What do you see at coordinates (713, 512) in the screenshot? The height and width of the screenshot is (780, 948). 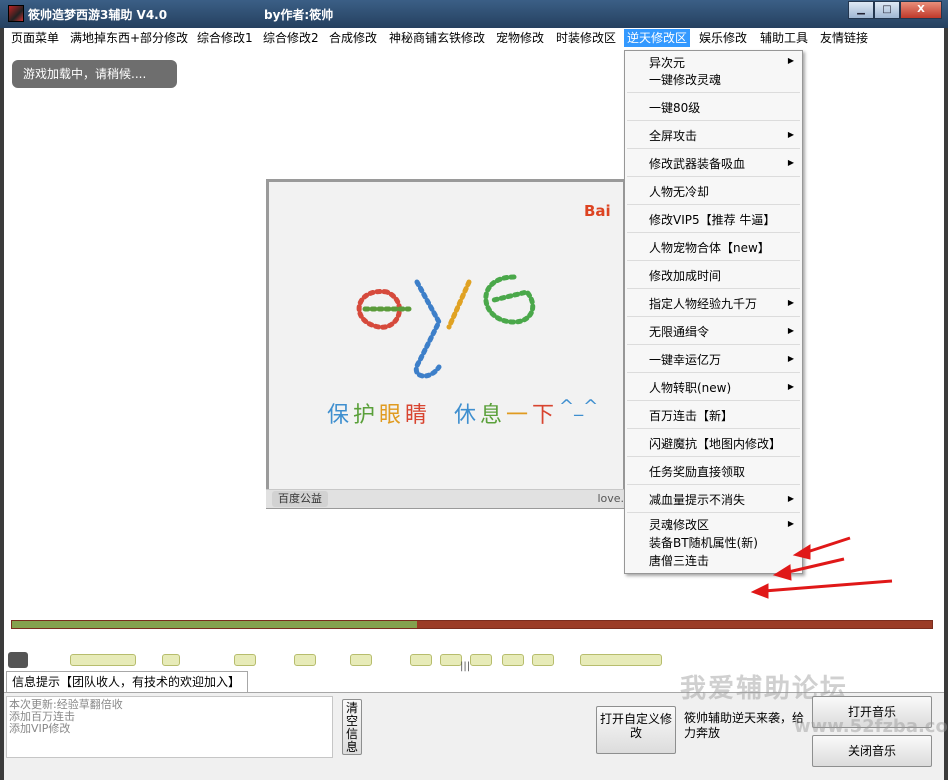 I see `divider` at bounding box center [713, 512].